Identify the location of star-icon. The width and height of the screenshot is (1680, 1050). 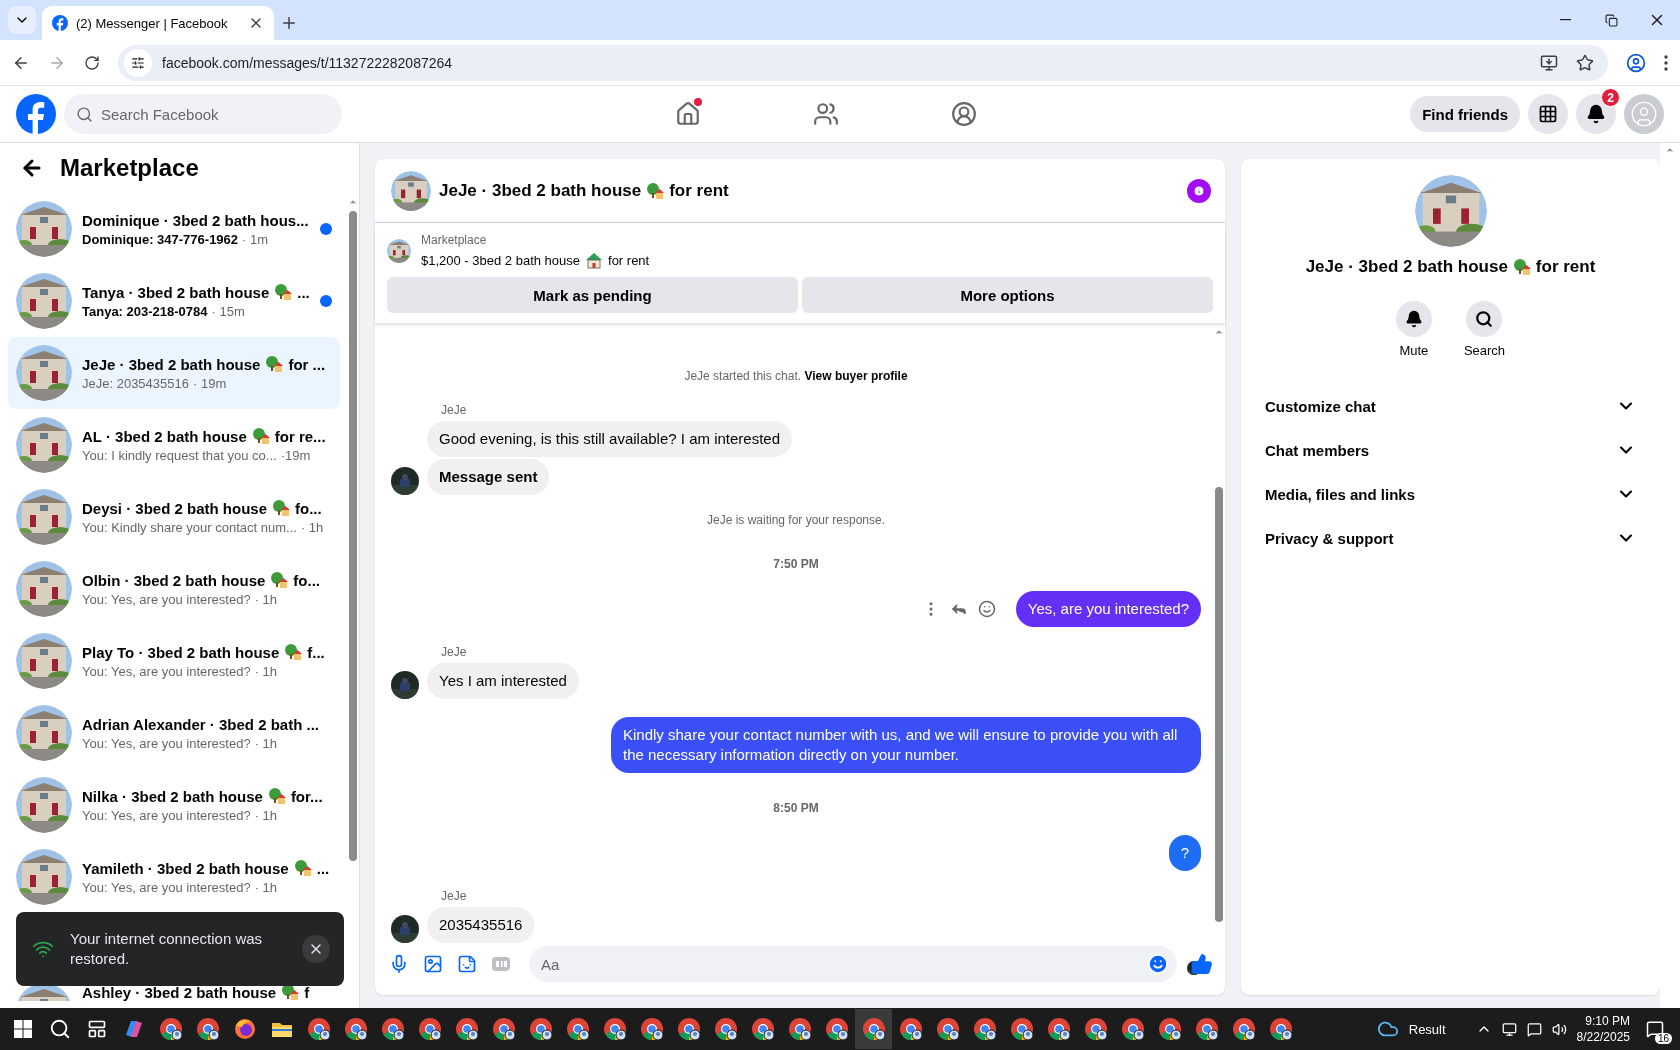
(1585, 62).